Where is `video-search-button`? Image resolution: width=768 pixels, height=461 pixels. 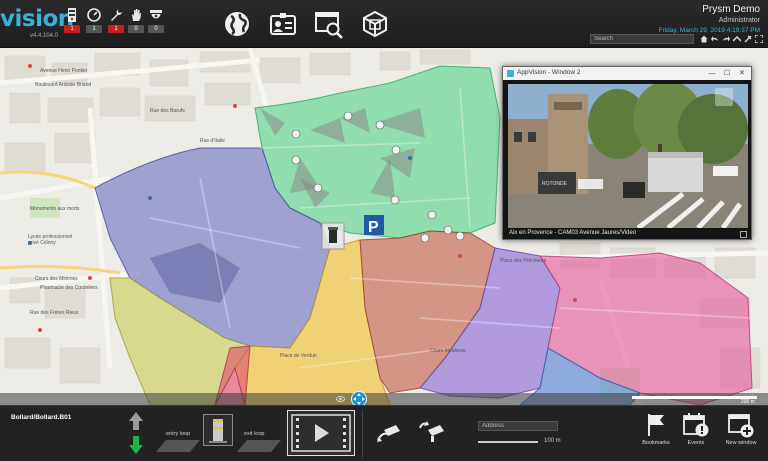 video-search-button is located at coordinates (329, 24).